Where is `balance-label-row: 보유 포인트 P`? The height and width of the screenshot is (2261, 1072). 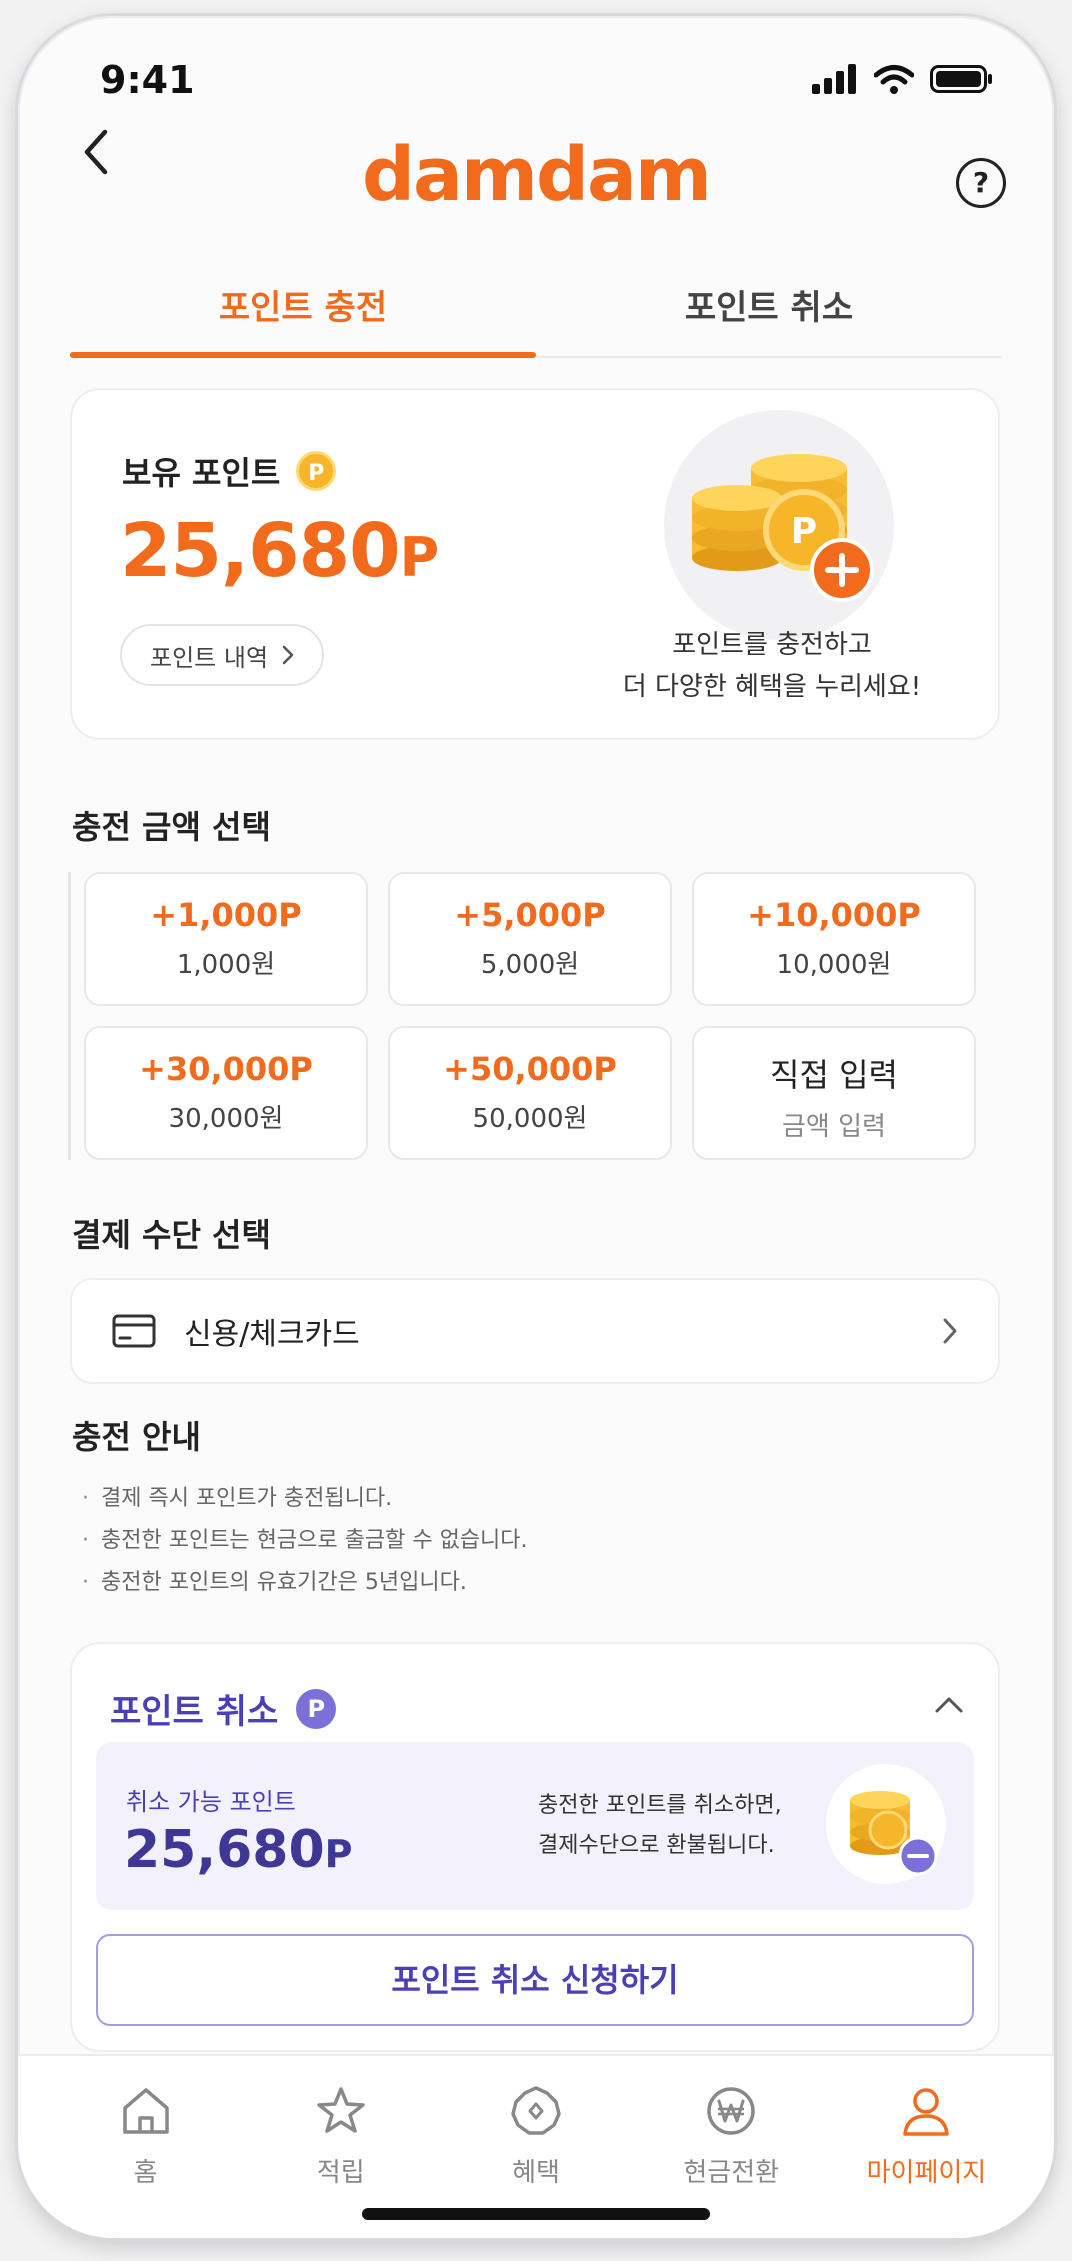 balance-label-row: 보유 포인트 P is located at coordinates (229, 471).